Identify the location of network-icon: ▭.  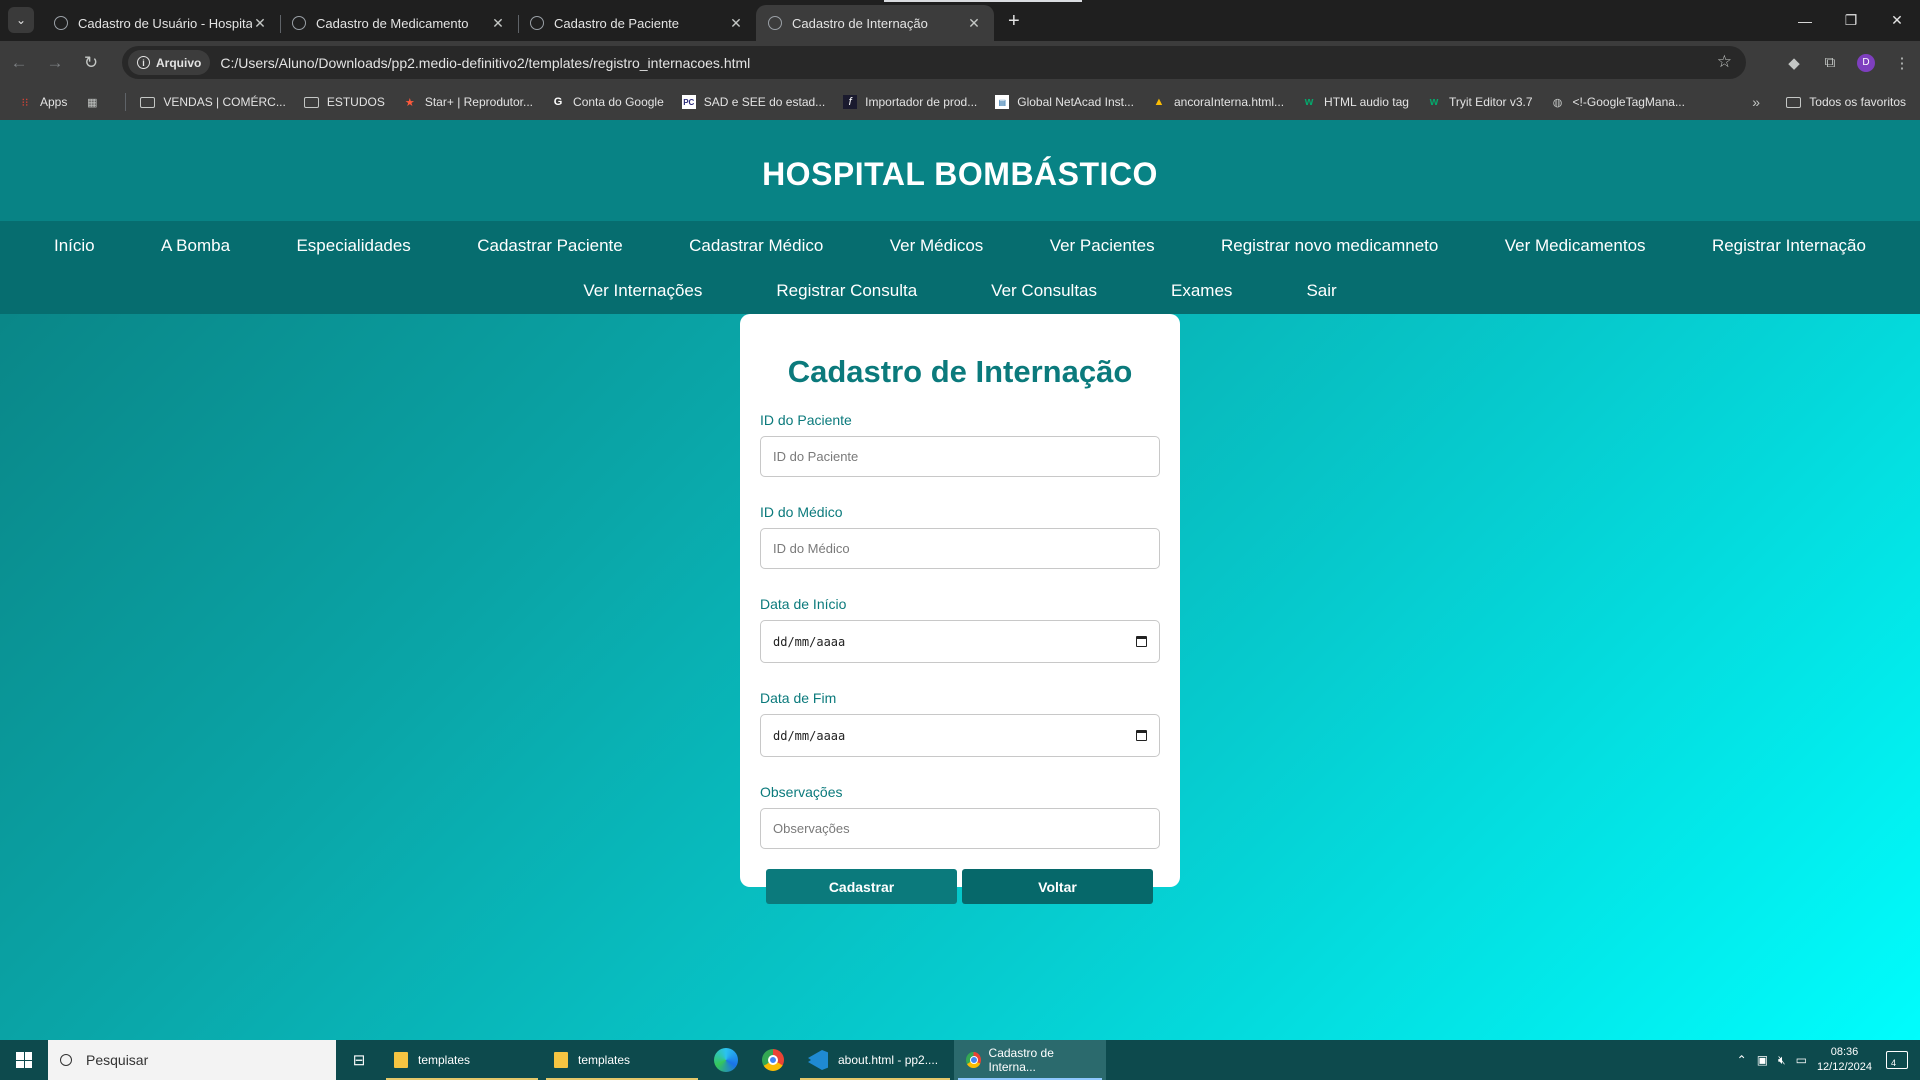
(1801, 1060).